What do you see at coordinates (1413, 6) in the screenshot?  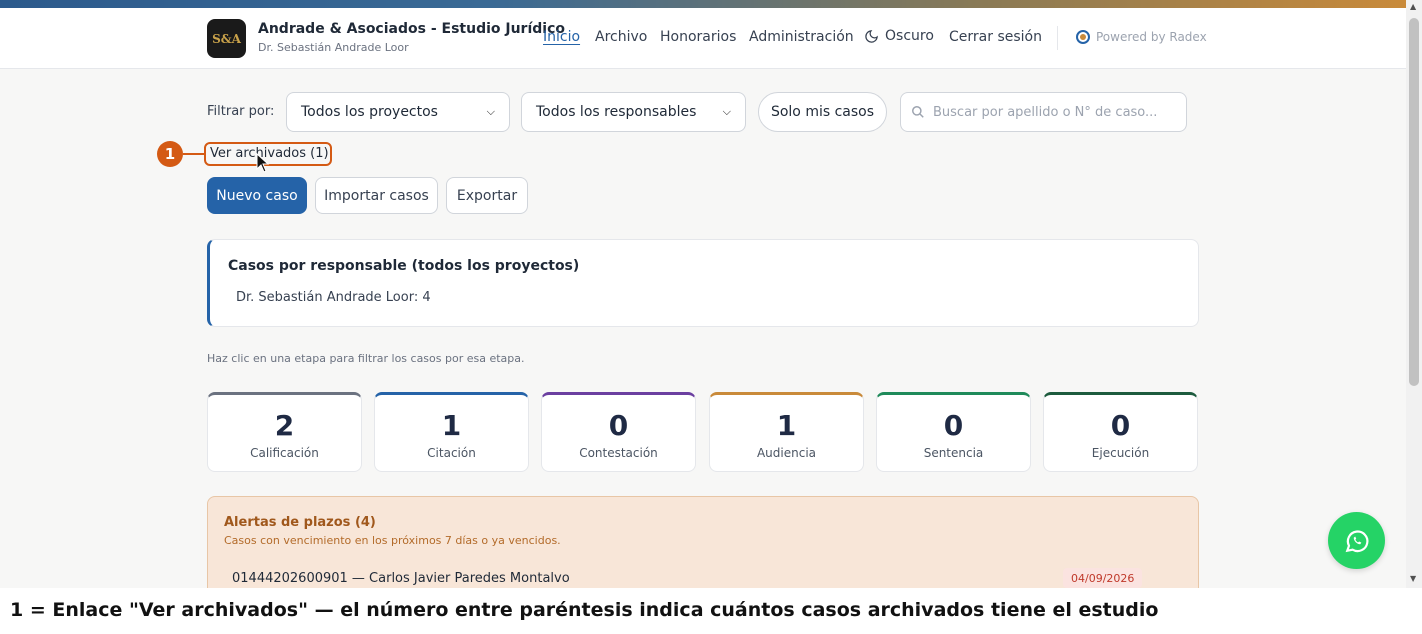 I see `scroll-up-arrow-icon: ▲` at bounding box center [1413, 6].